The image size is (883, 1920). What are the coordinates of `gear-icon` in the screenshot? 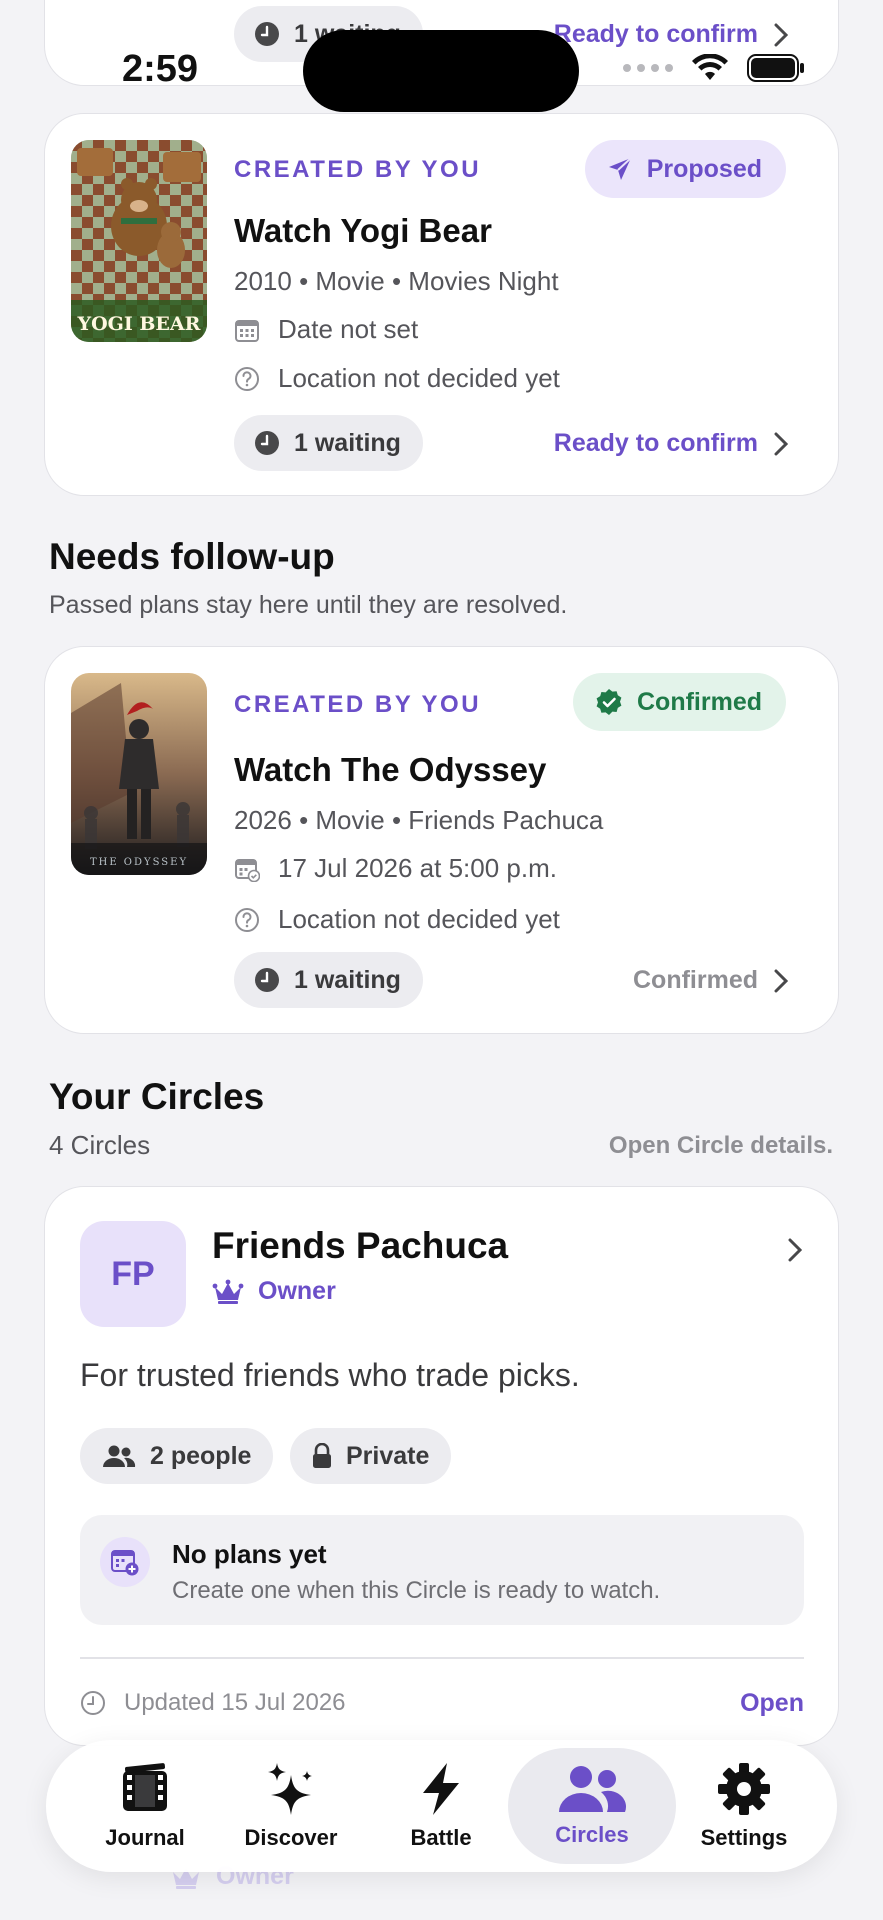 It's located at (744, 1789).